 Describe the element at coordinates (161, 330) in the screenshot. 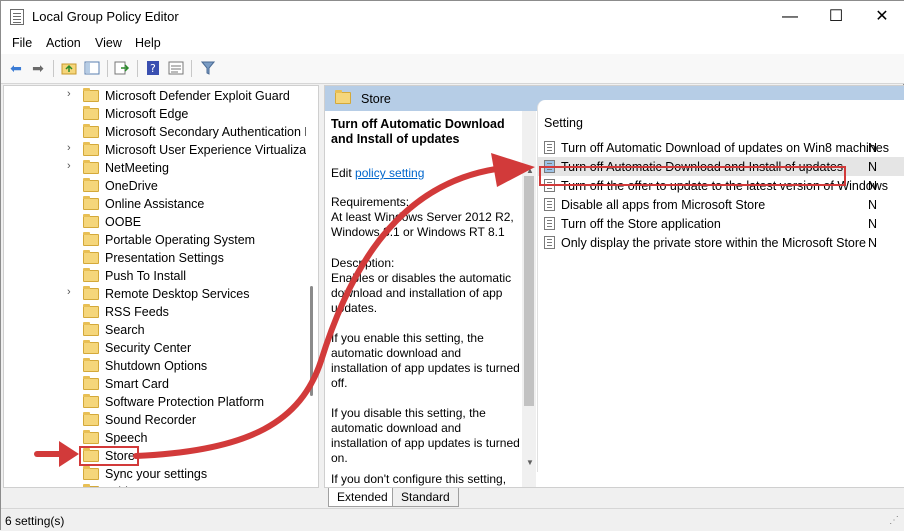

I see `tree-item: Search` at that location.